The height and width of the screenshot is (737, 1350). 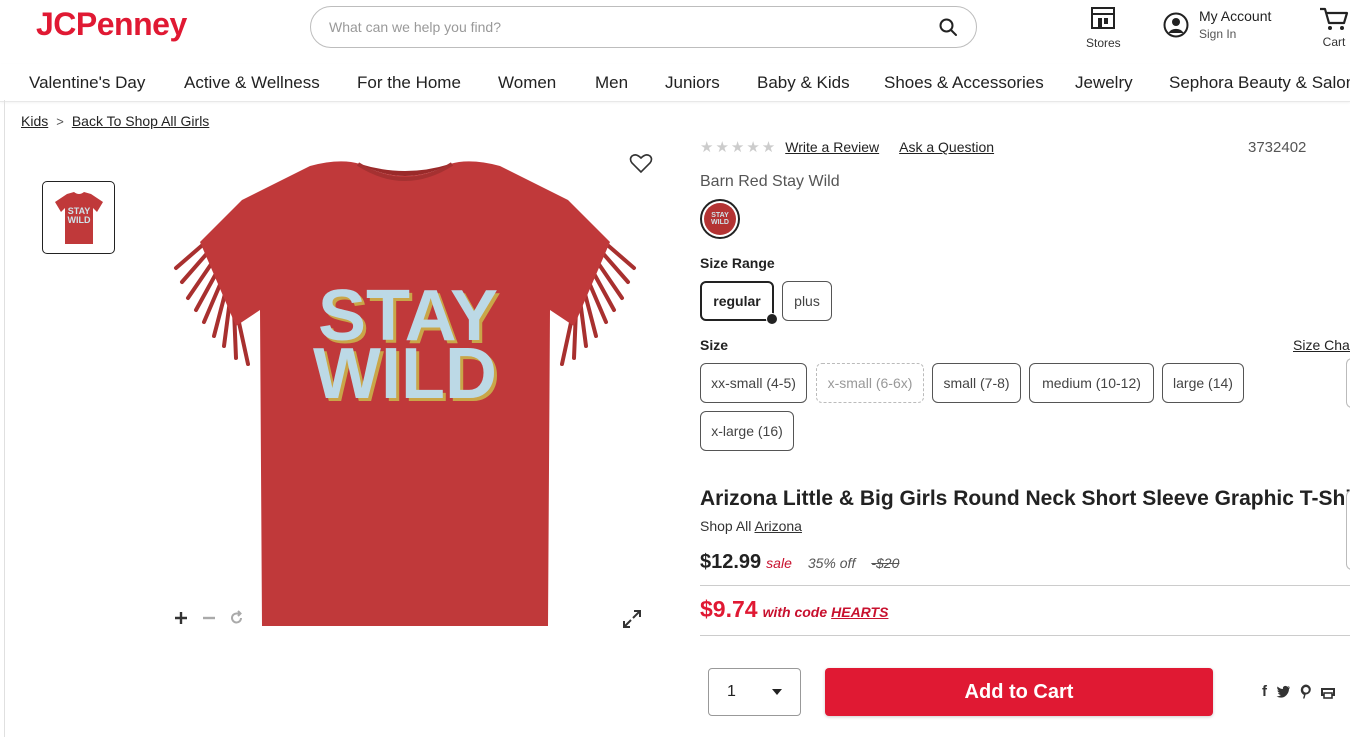 I want to click on size-x-small-label: x-small (6-6x), so click(x=870, y=383).